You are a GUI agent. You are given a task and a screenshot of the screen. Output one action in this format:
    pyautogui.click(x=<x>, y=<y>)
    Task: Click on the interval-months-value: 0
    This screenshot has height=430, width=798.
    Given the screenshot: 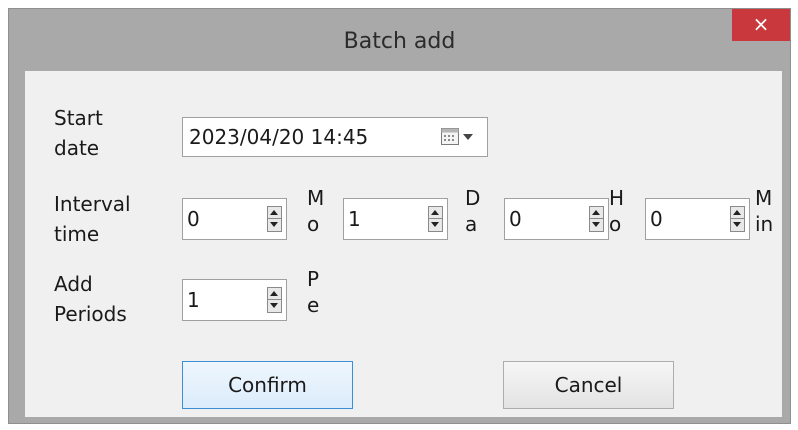 What is the action you would take?
    pyautogui.click(x=193, y=219)
    